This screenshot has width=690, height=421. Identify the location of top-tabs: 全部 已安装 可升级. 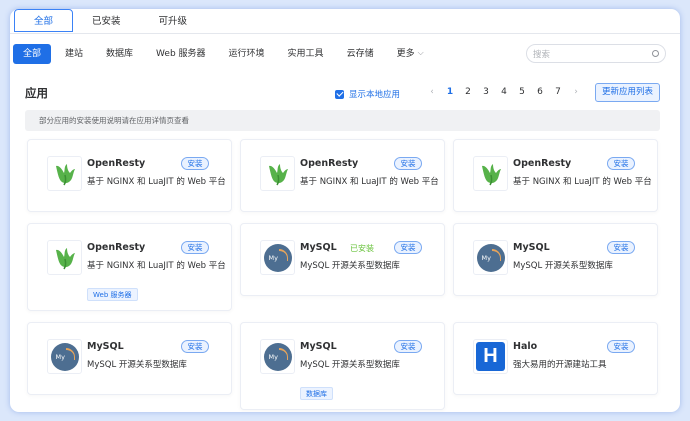
(345, 21).